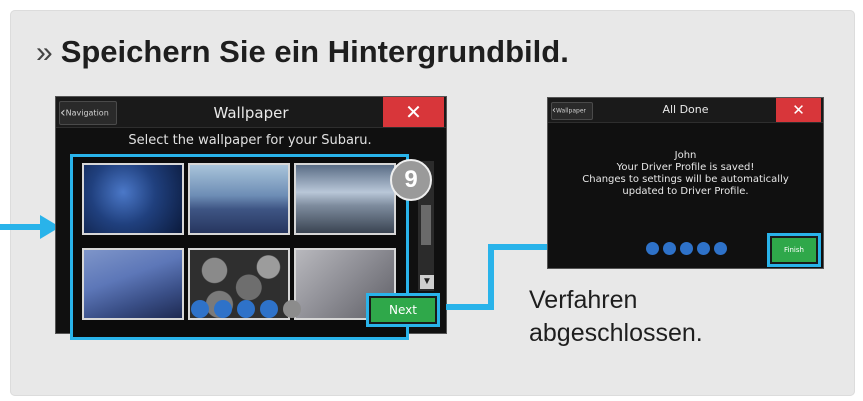 The height and width of the screenshot is (401, 863). What do you see at coordinates (345, 199) in the screenshot?
I see `wallpaper-thumb-ocean-rocks` at bounding box center [345, 199].